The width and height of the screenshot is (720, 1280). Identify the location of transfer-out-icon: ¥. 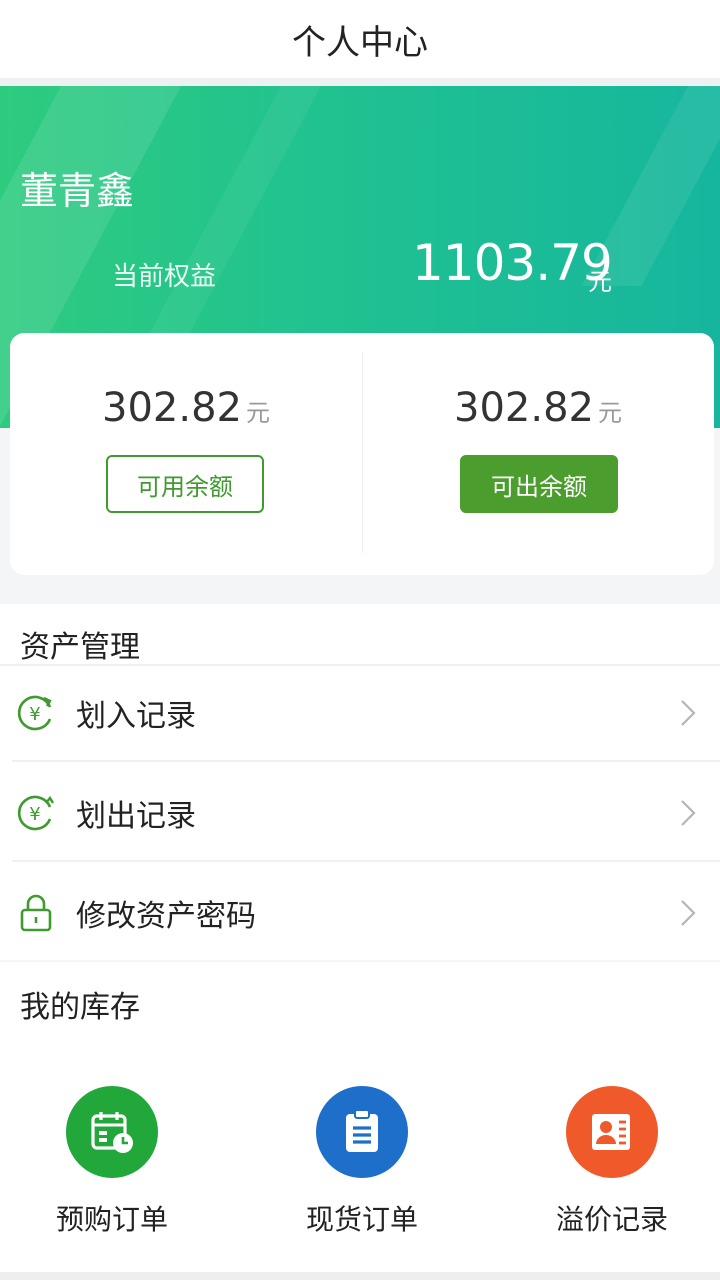
(36, 813).